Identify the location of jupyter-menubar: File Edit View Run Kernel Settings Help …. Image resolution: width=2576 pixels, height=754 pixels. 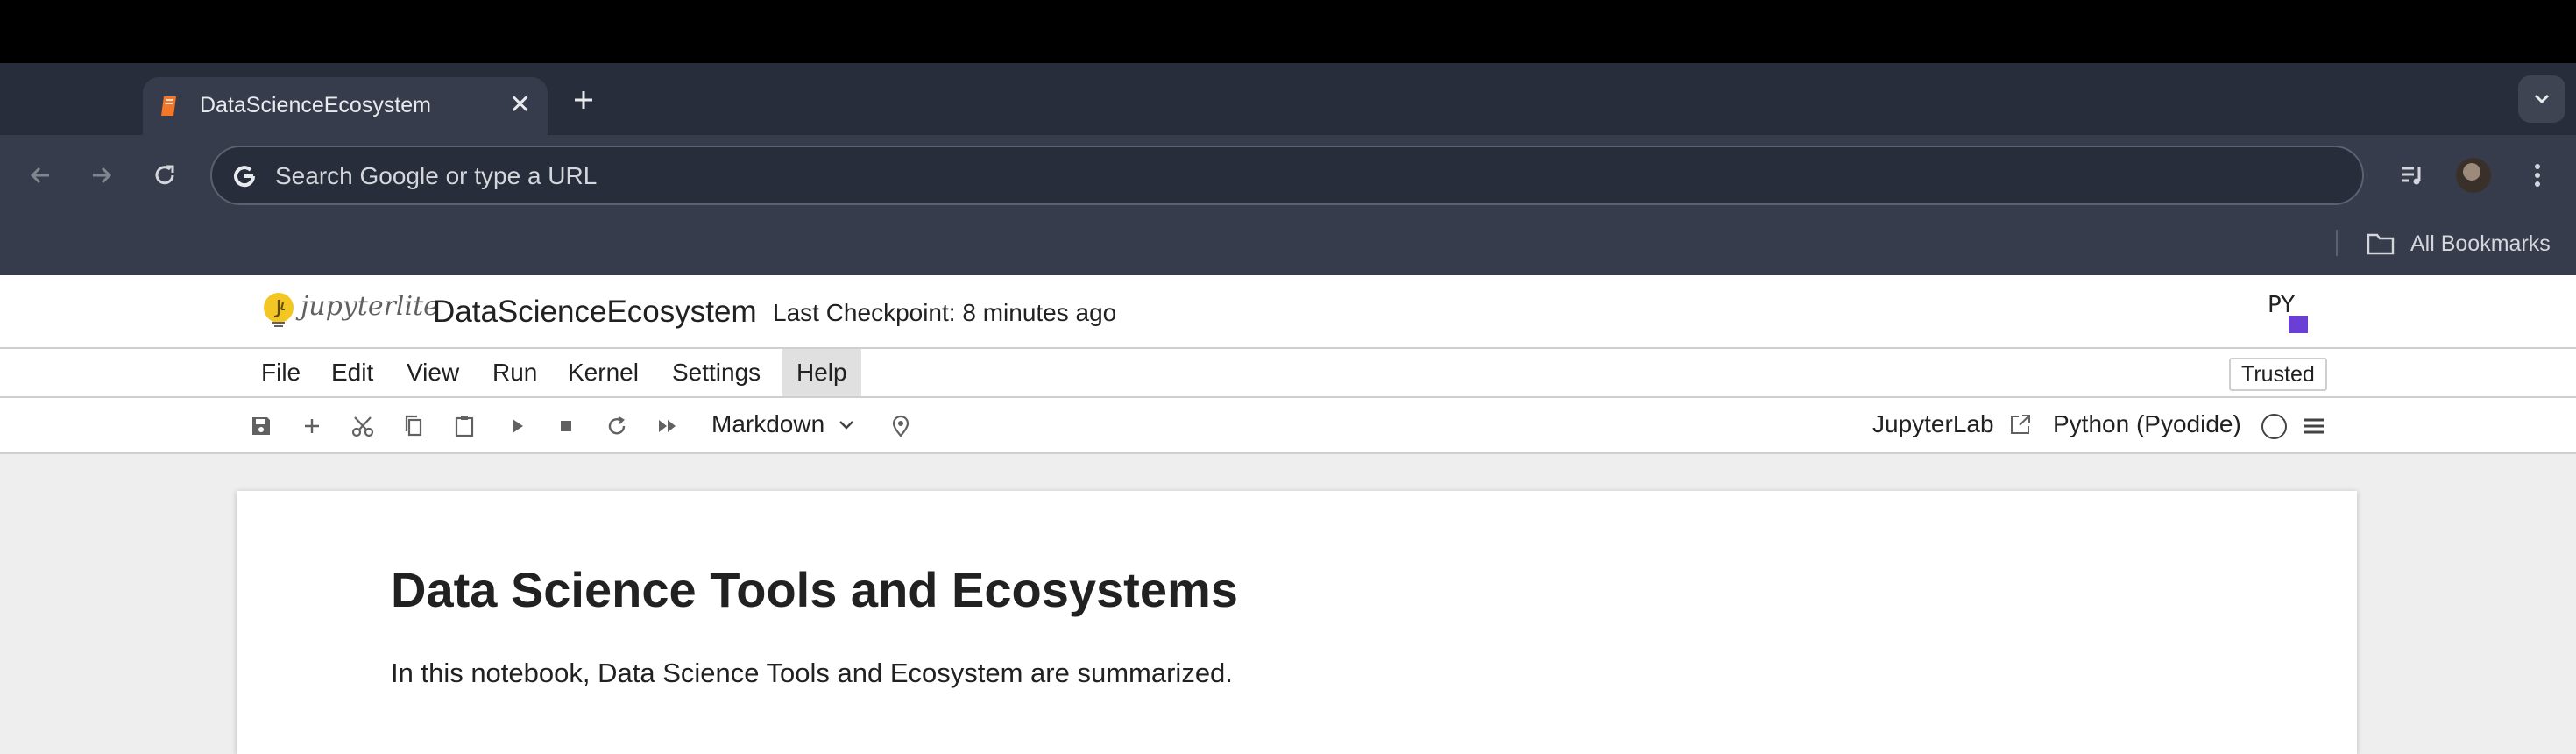
(1288, 373).